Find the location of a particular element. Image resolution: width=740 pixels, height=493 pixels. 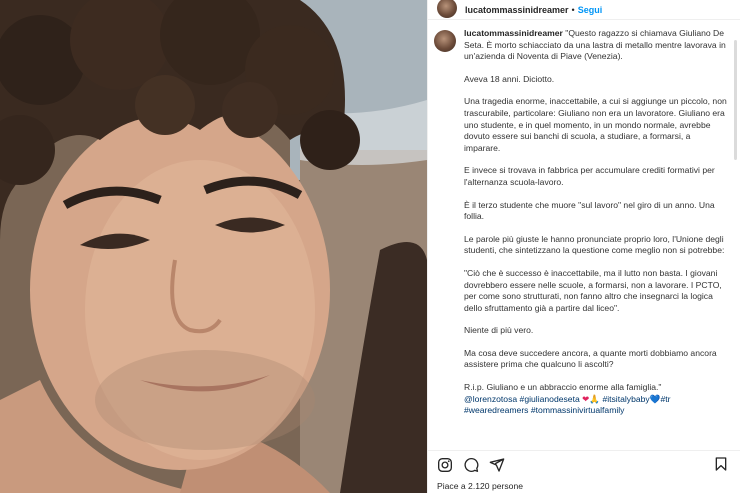

caption-tags-1: @lorenzotosa #giulianodeseta is located at coordinates (522, 399).